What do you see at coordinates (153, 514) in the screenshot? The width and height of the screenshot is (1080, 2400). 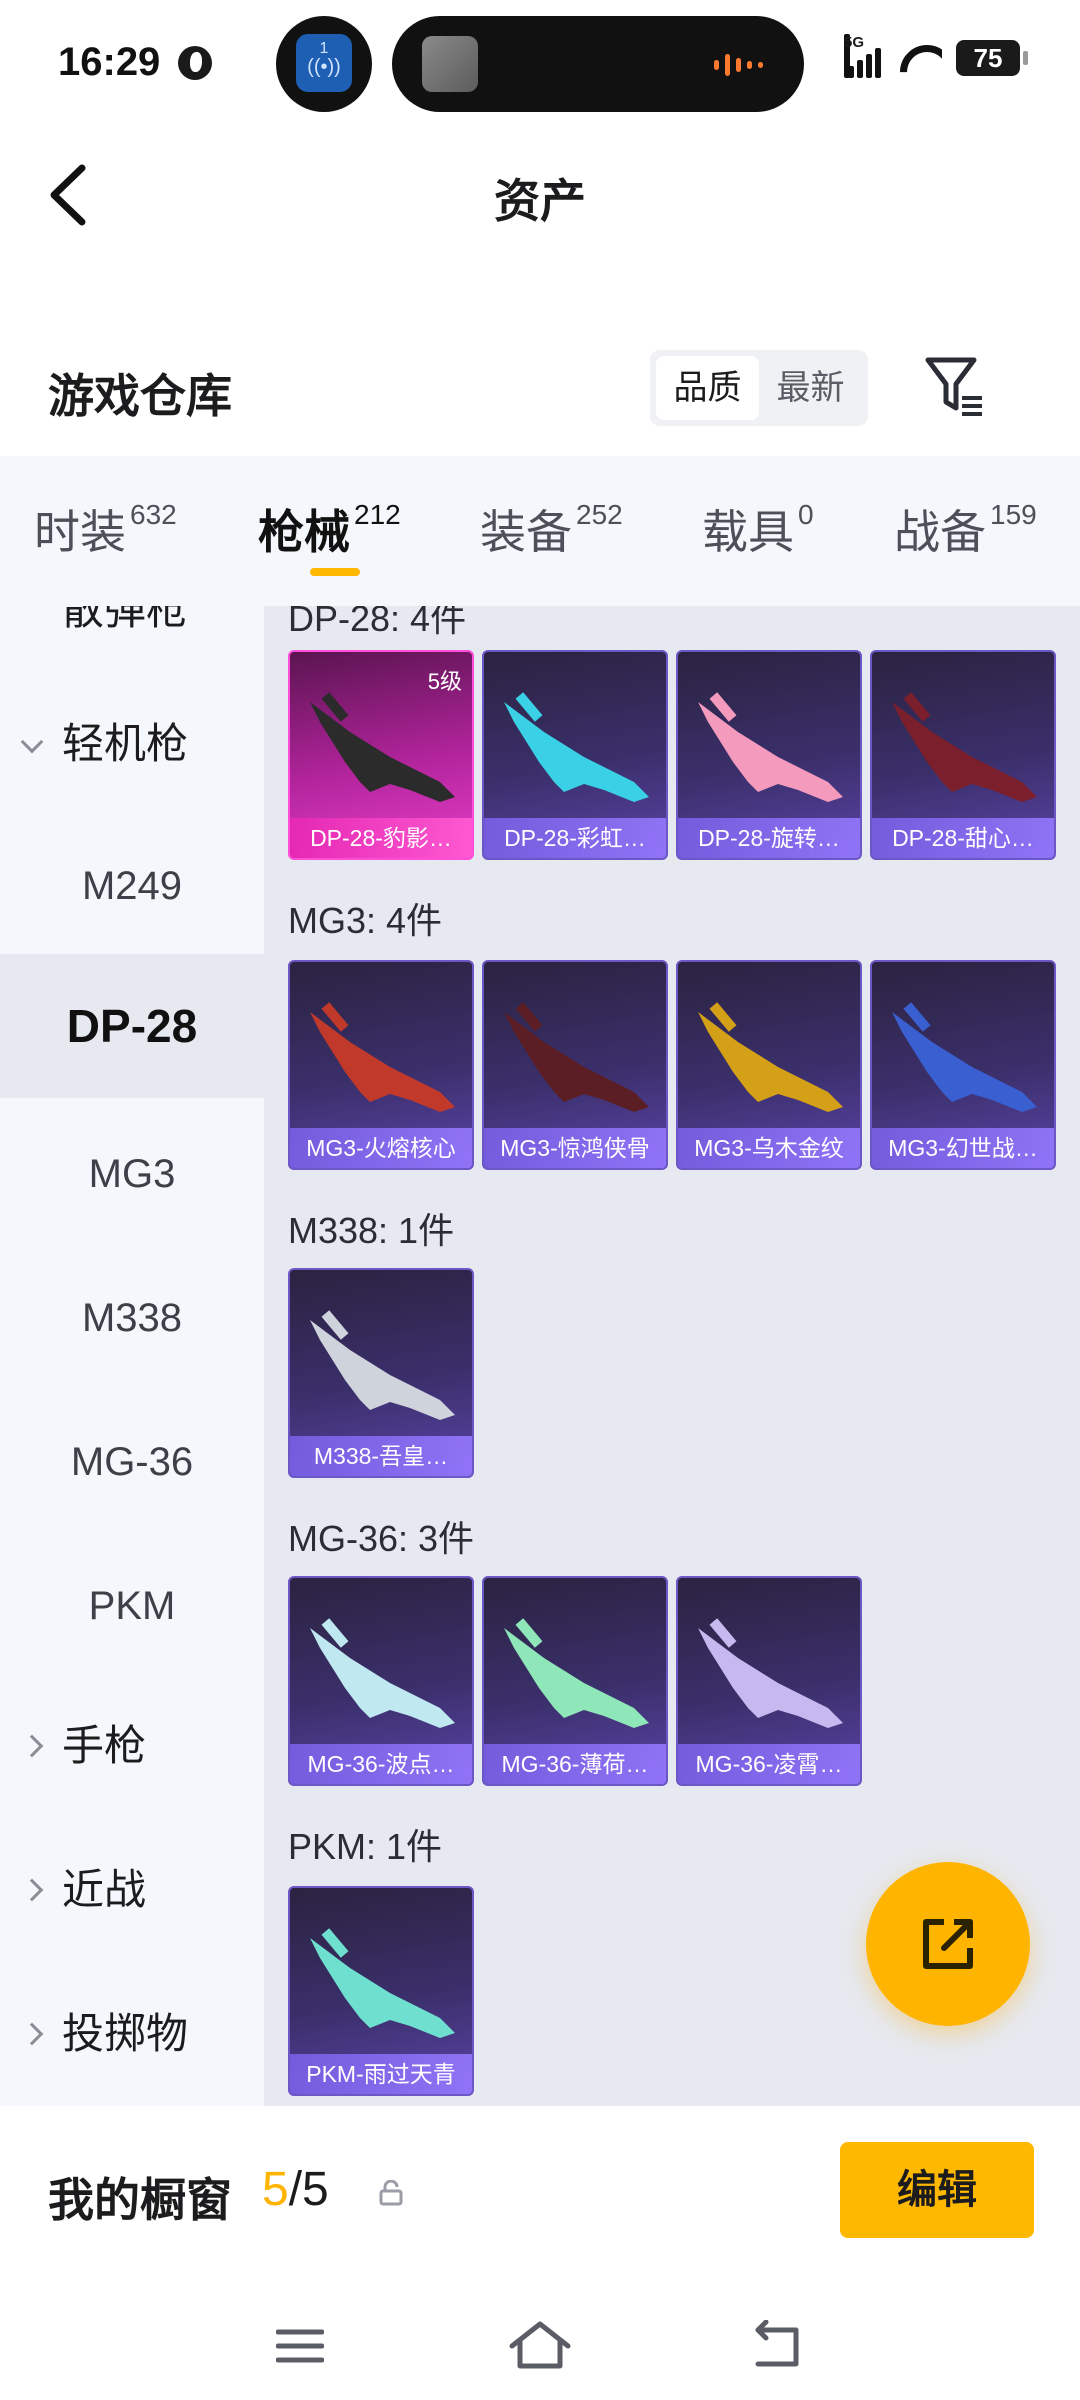 I see `tab-count: 632` at bounding box center [153, 514].